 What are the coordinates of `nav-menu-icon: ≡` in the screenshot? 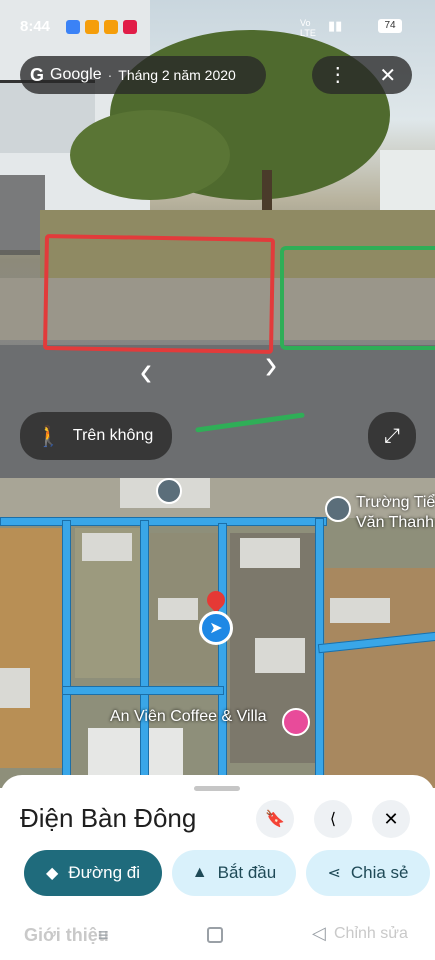 It's located at (103, 935).